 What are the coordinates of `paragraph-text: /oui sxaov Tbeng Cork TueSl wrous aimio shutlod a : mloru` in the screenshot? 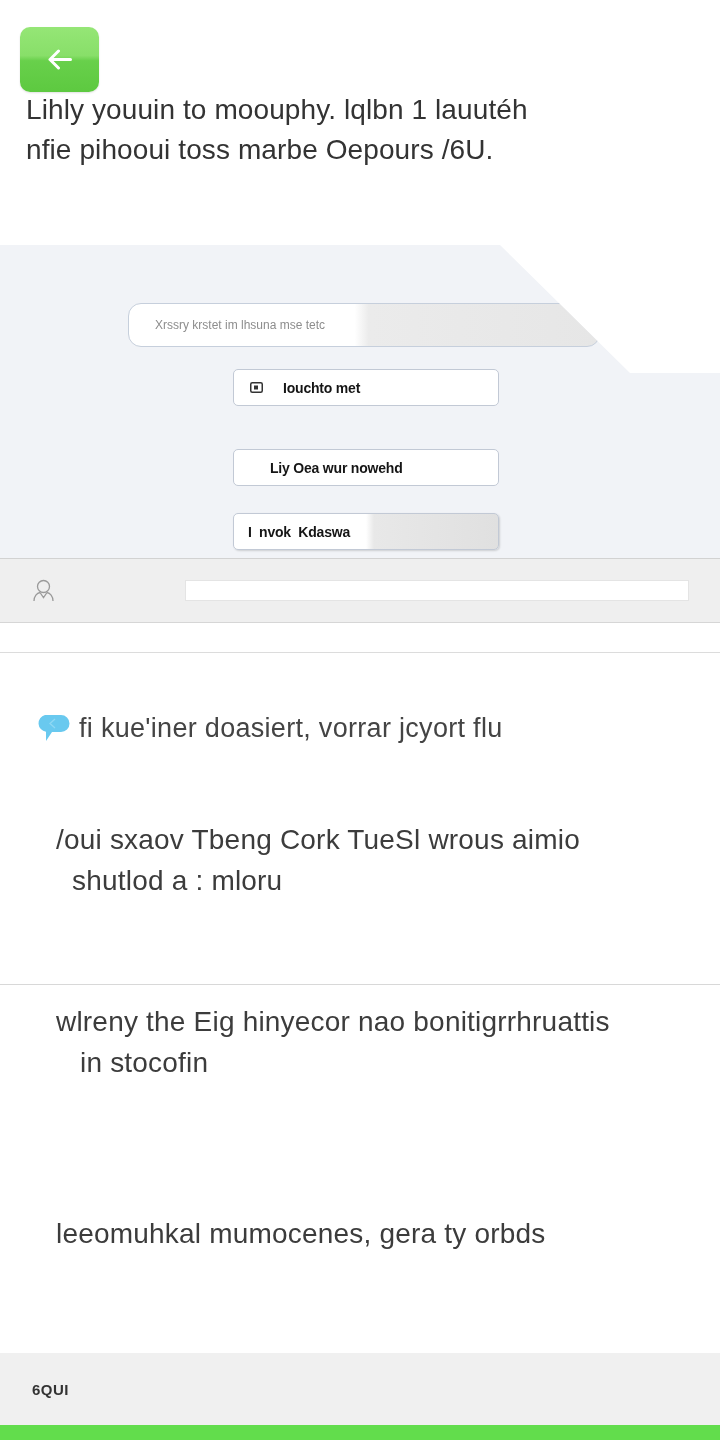 It's located at (318, 860).